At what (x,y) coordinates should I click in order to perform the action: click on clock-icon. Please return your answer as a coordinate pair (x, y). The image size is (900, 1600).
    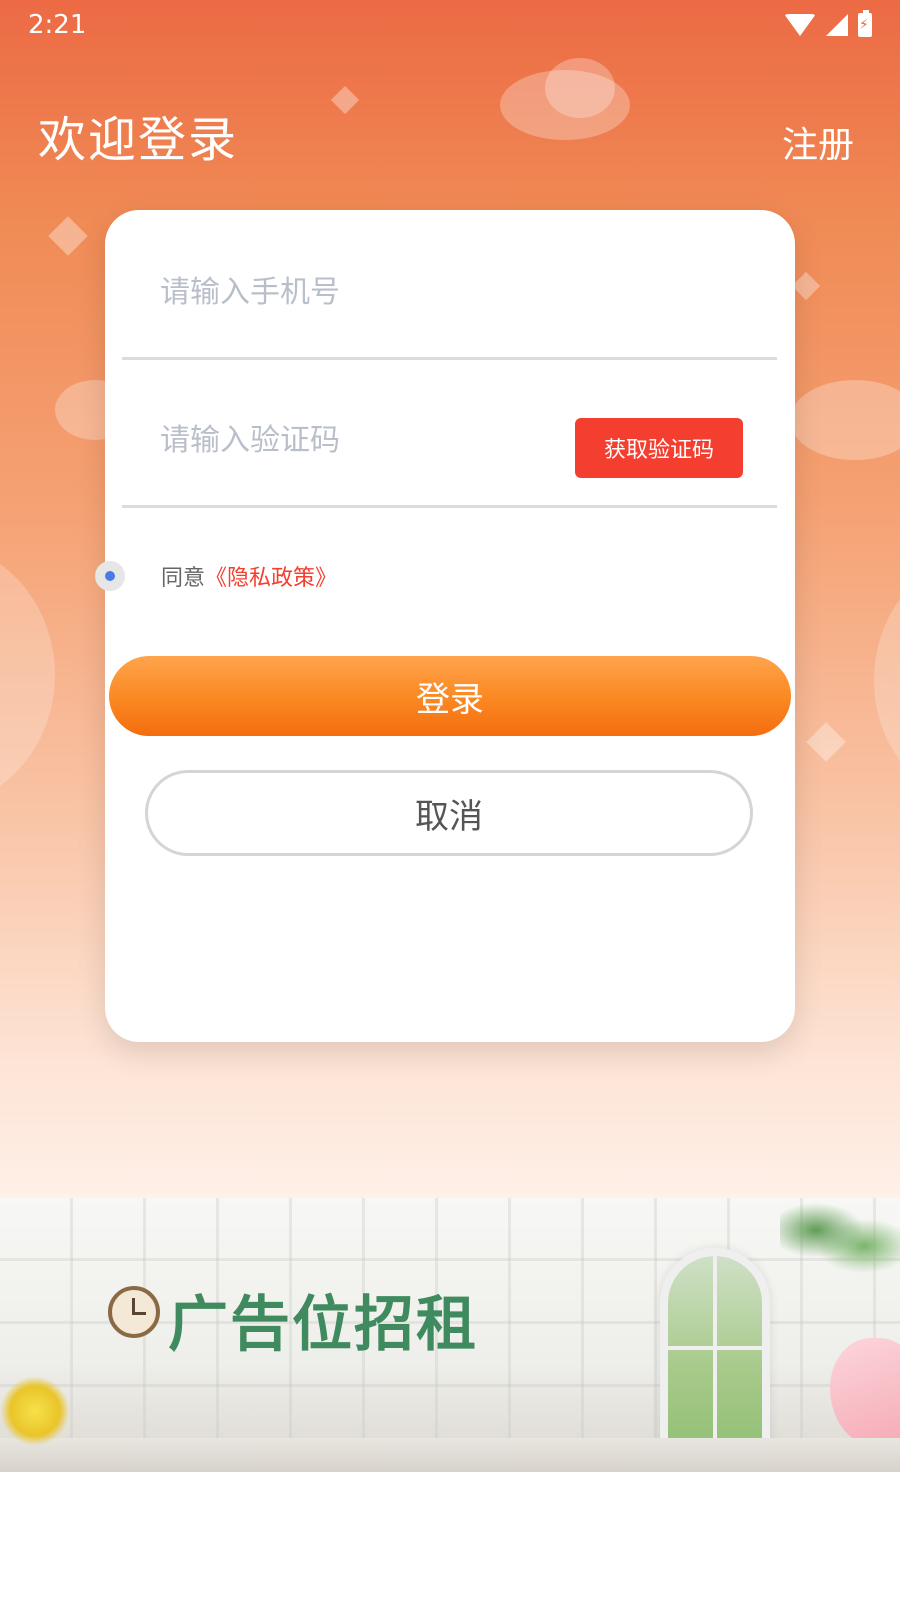
    Looking at the image, I should click on (134, 1312).